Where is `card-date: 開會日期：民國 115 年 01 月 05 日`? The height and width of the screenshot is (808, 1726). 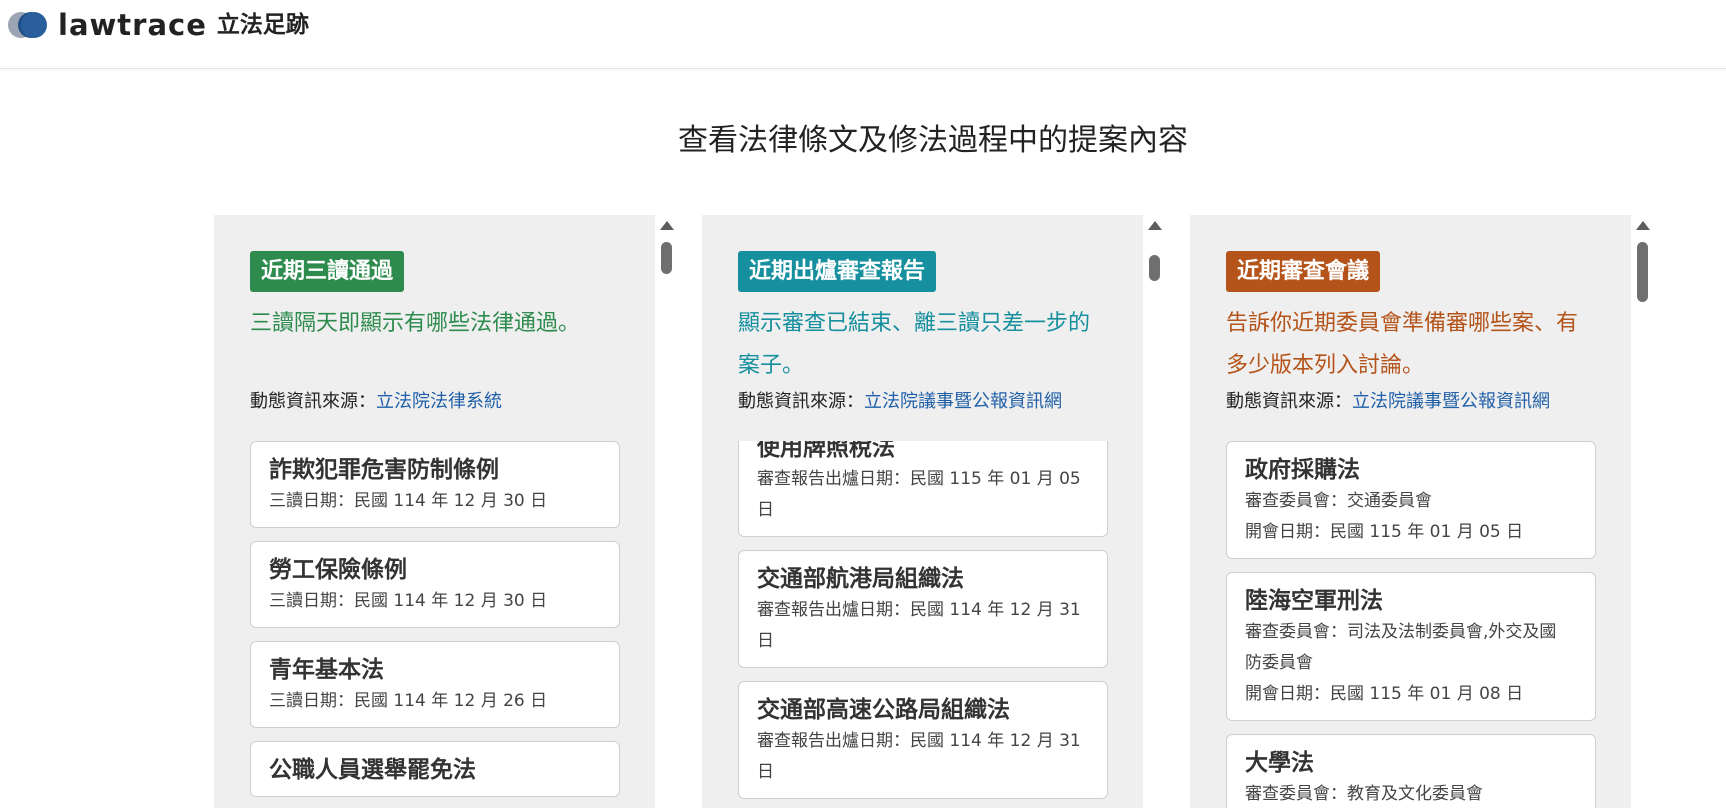
card-date: 開會日期：民國 115 年 01 月 05 日 is located at coordinates (1384, 532).